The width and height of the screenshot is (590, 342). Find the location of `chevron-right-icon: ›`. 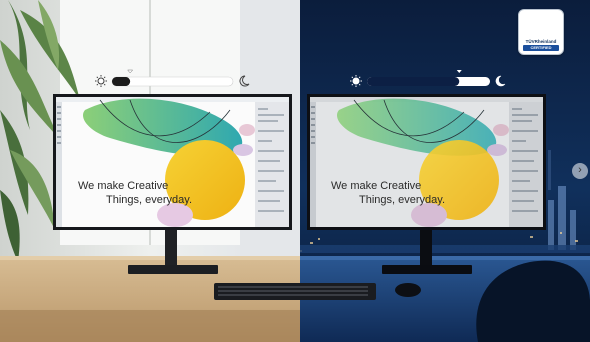

chevron-right-icon: › is located at coordinates (580, 170).